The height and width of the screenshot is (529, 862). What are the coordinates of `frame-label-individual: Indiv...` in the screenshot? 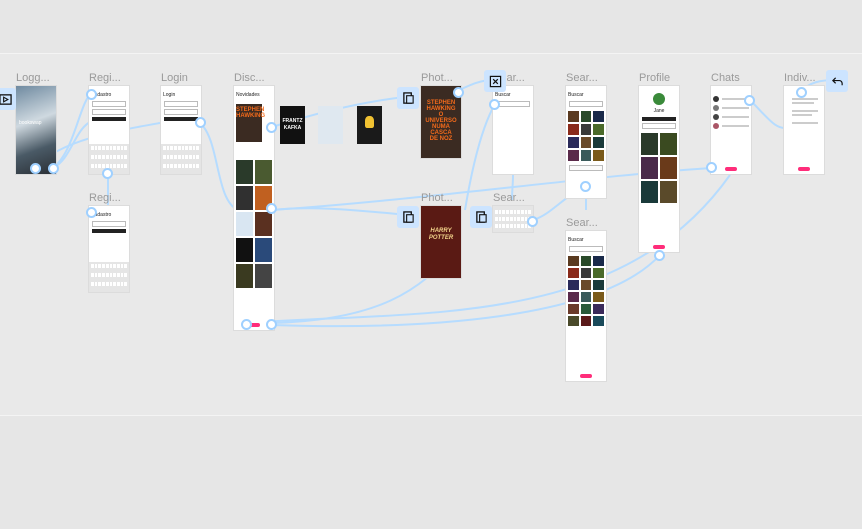 It's located at (800, 78).